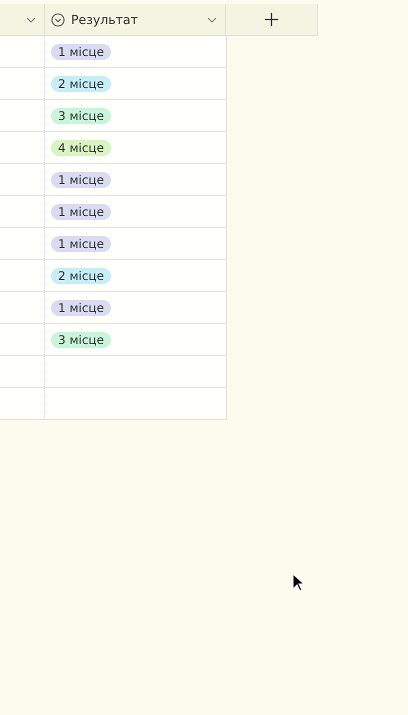 Image resolution: width=408 pixels, height=715 pixels. Describe the element at coordinates (58, 19) in the screenshot. I see `dropdown-type-icon` at that location.